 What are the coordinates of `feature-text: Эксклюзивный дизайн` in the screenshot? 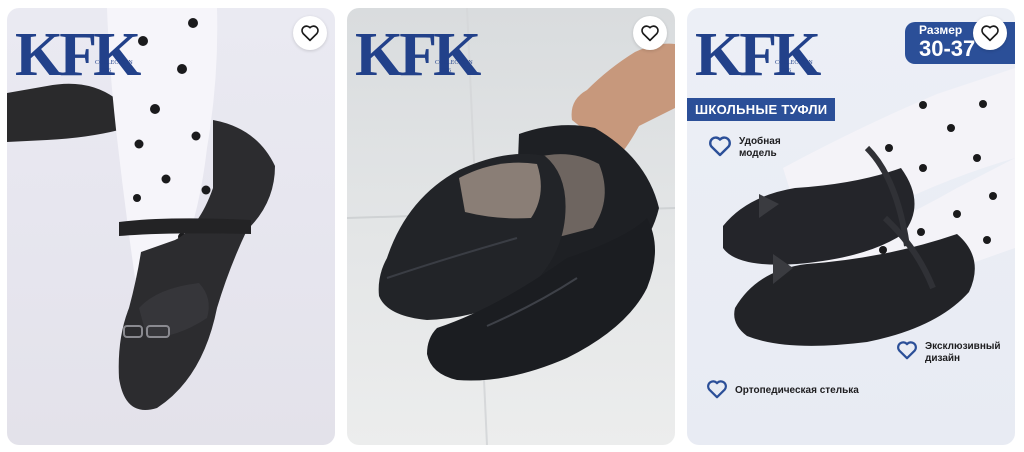 It's located at (963, 352).